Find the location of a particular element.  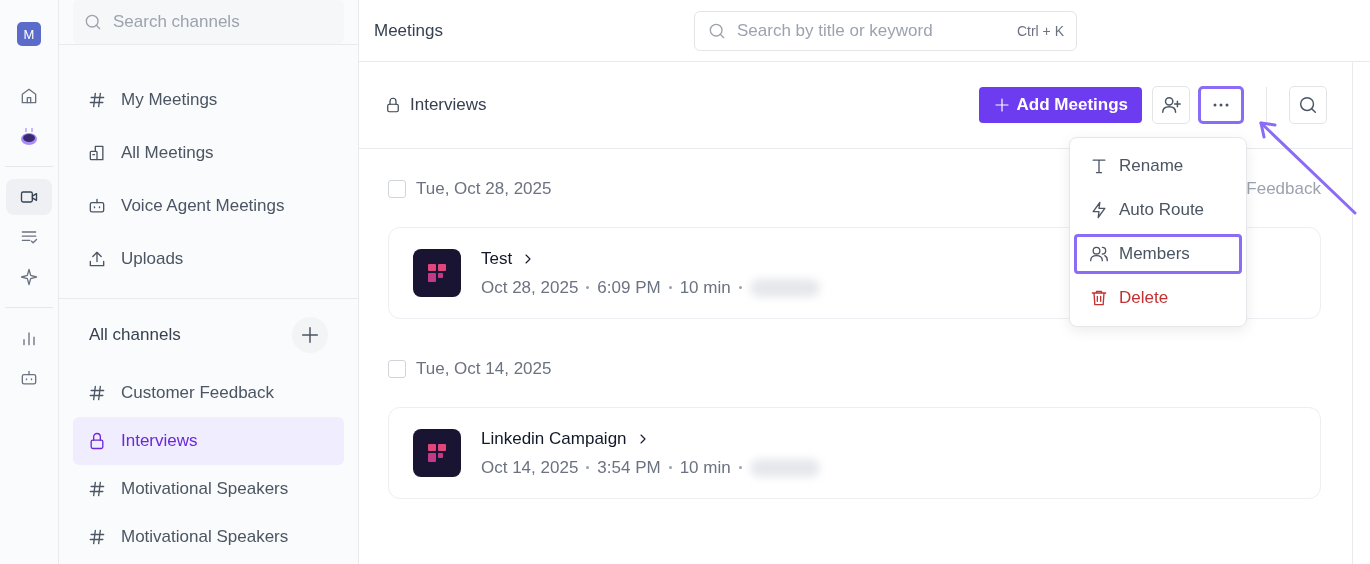

more-icon is located at coordinates (1221, 105).